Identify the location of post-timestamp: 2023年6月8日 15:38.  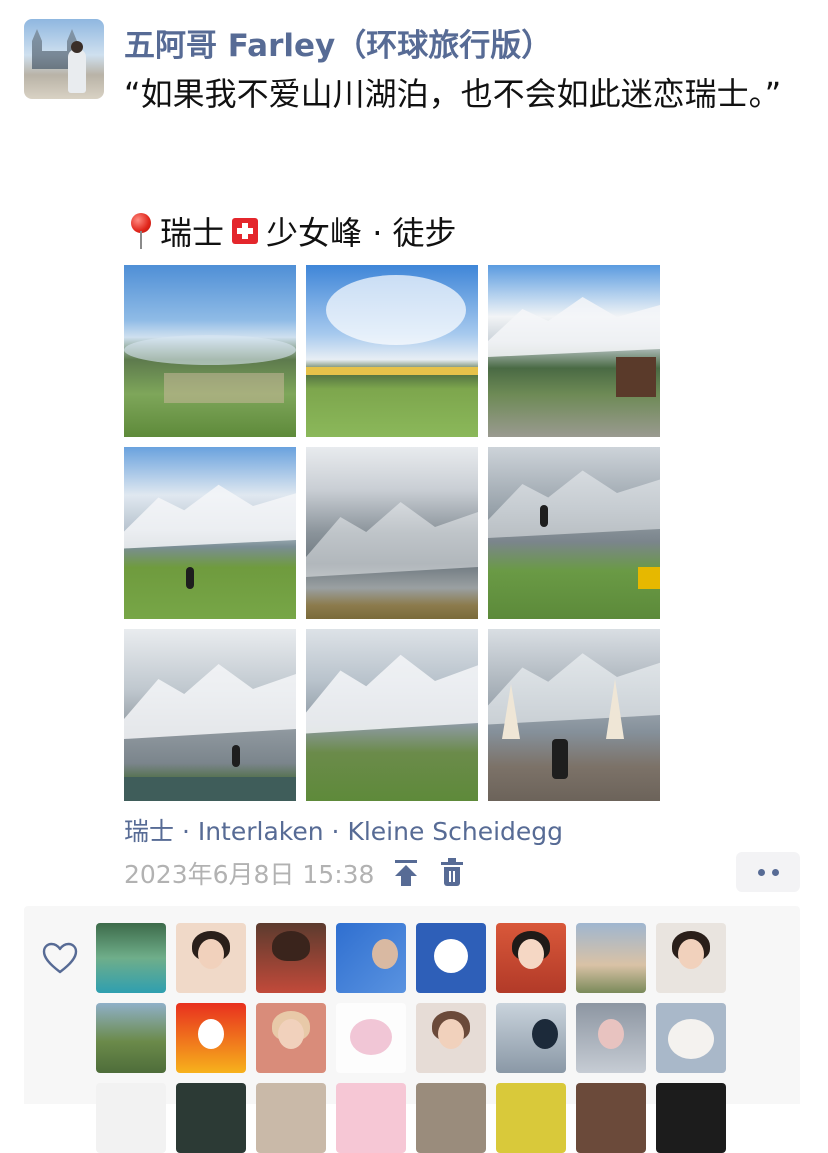
(249, 874).